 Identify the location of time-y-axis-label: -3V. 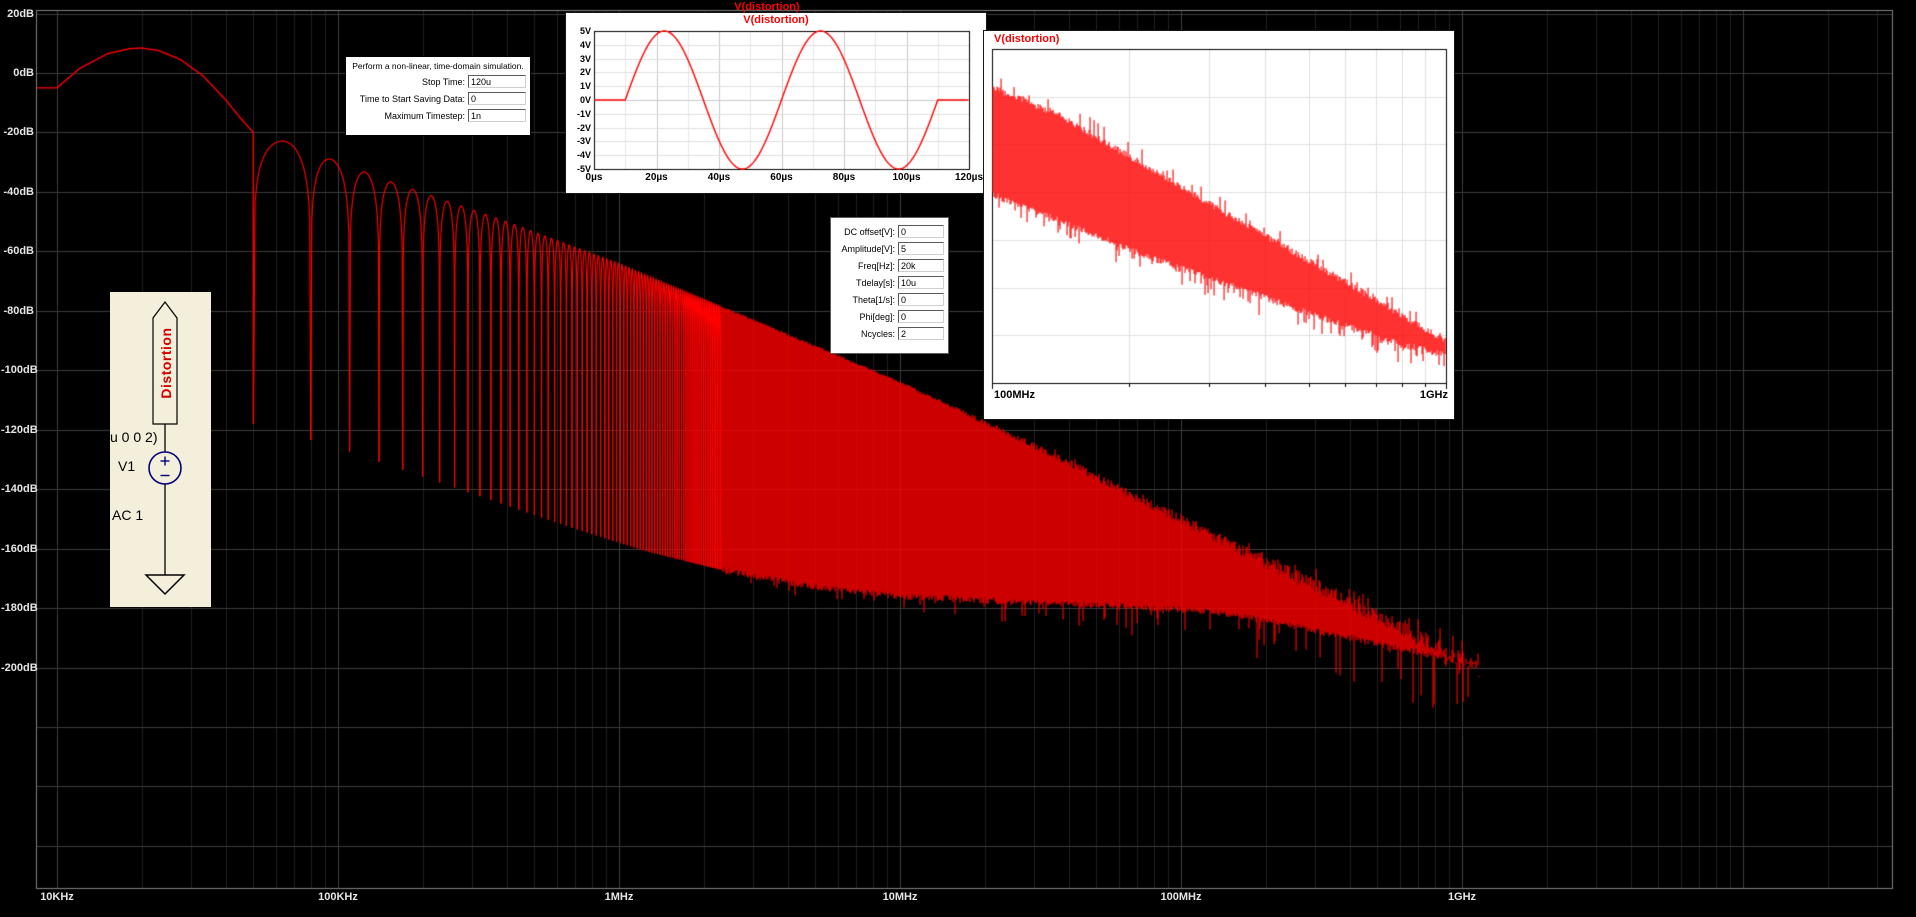
(583, 141).